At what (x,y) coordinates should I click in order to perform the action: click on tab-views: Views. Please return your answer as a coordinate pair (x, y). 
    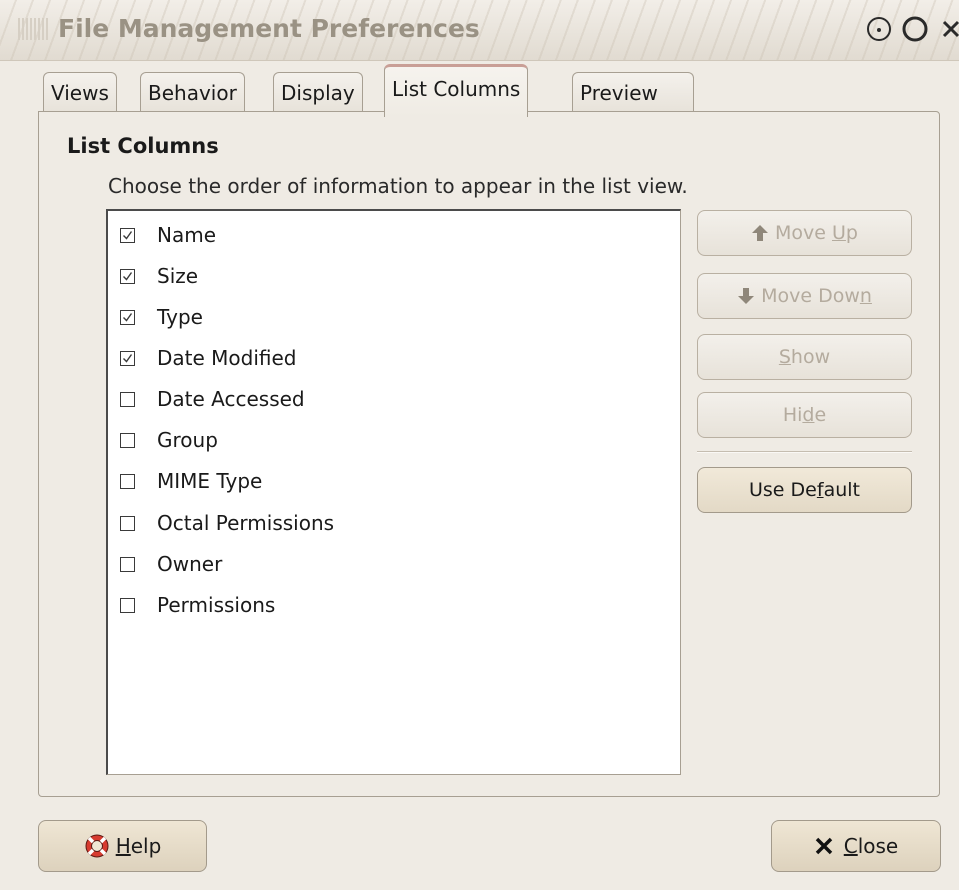
    Looking at the image, I should click on (80, 94).